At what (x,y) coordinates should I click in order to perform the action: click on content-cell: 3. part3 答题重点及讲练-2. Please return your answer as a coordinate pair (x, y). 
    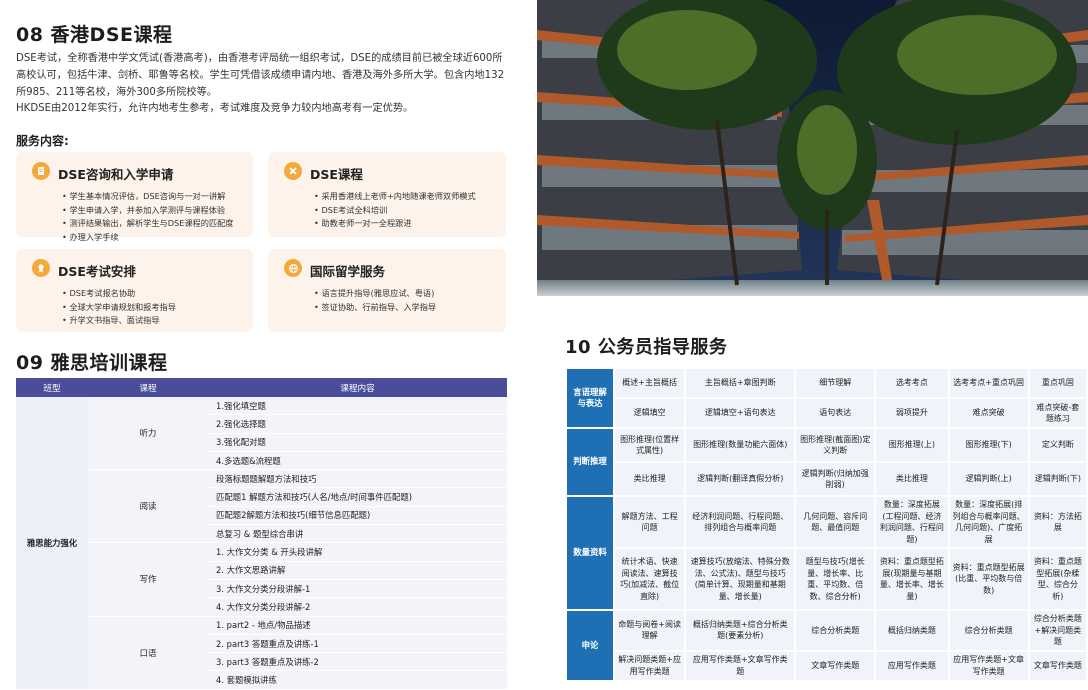
    Looking at the image, I should click on (357, 662).